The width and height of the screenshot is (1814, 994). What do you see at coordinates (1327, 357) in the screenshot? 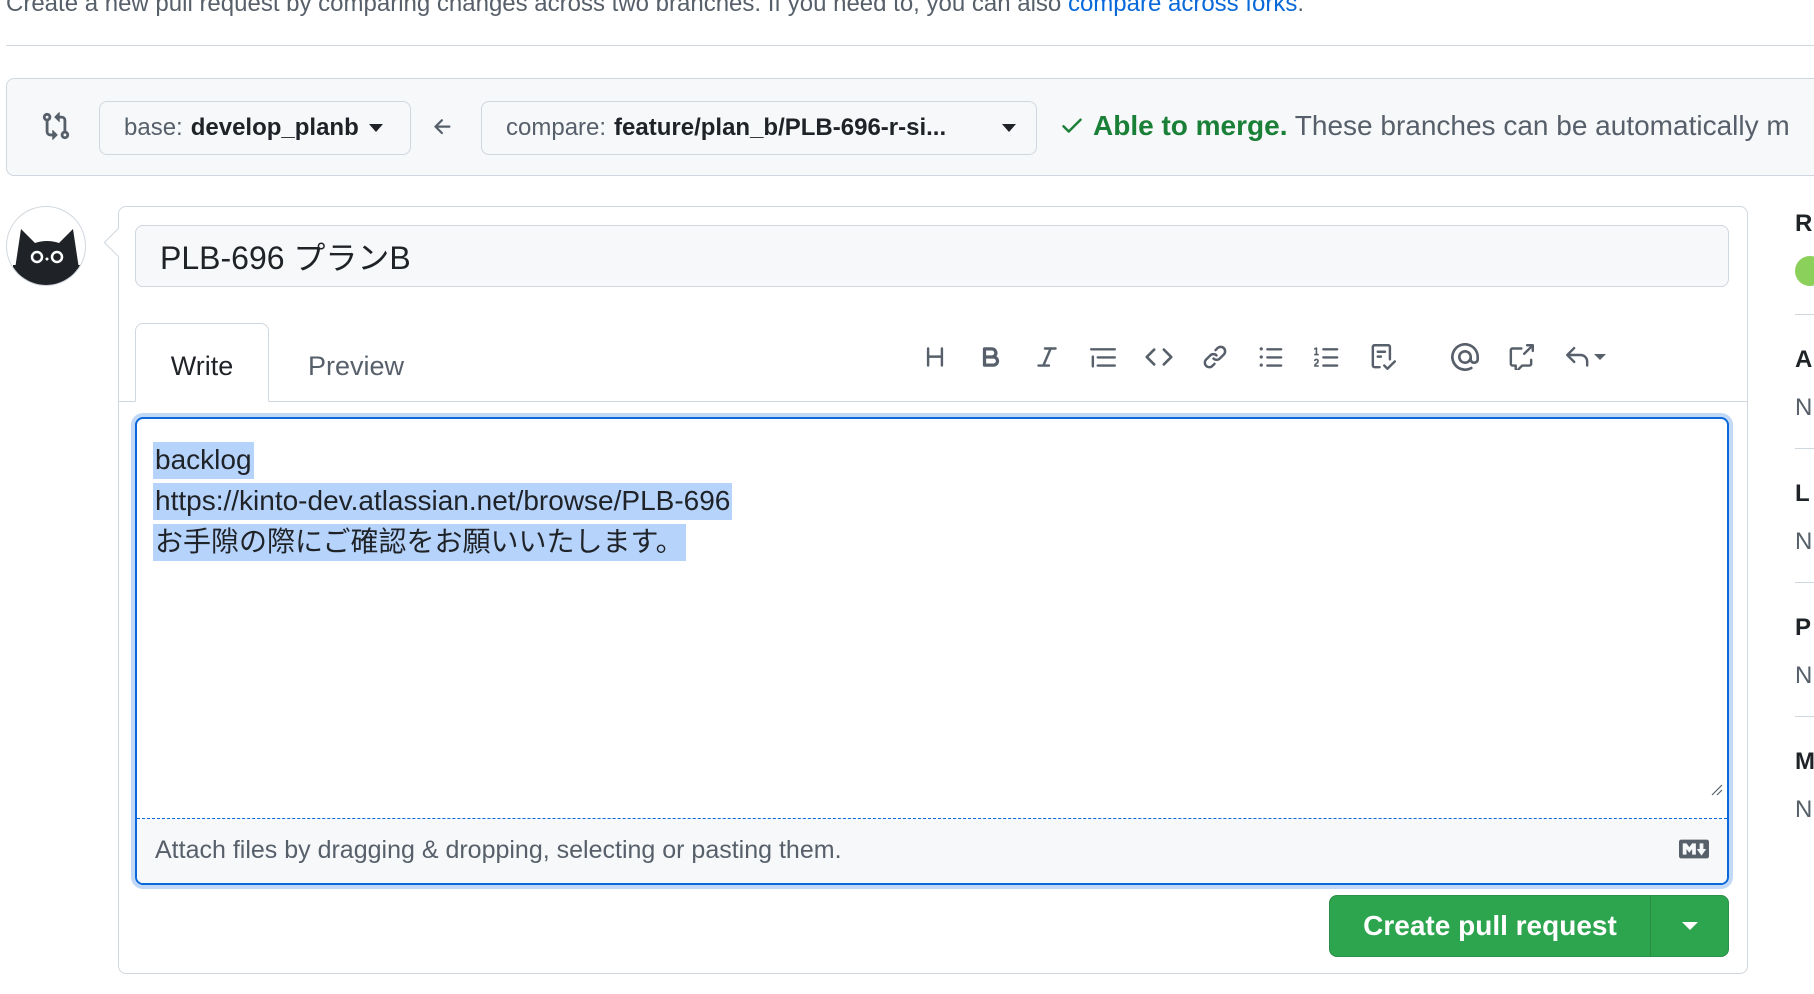
I see `ordered-list-icon` at bounding box center [1327, 357].